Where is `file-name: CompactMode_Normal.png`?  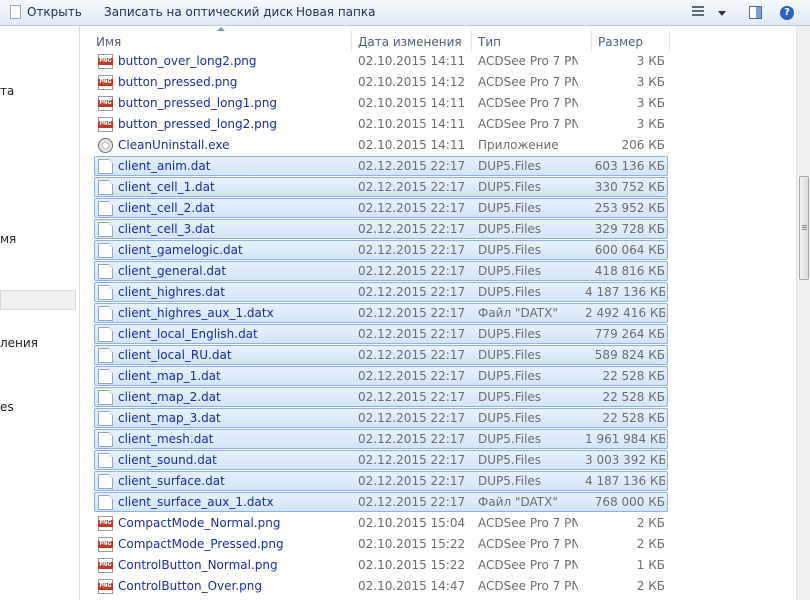
file-name: CompactMode_Normal.png is located at coordinates (199, 523).